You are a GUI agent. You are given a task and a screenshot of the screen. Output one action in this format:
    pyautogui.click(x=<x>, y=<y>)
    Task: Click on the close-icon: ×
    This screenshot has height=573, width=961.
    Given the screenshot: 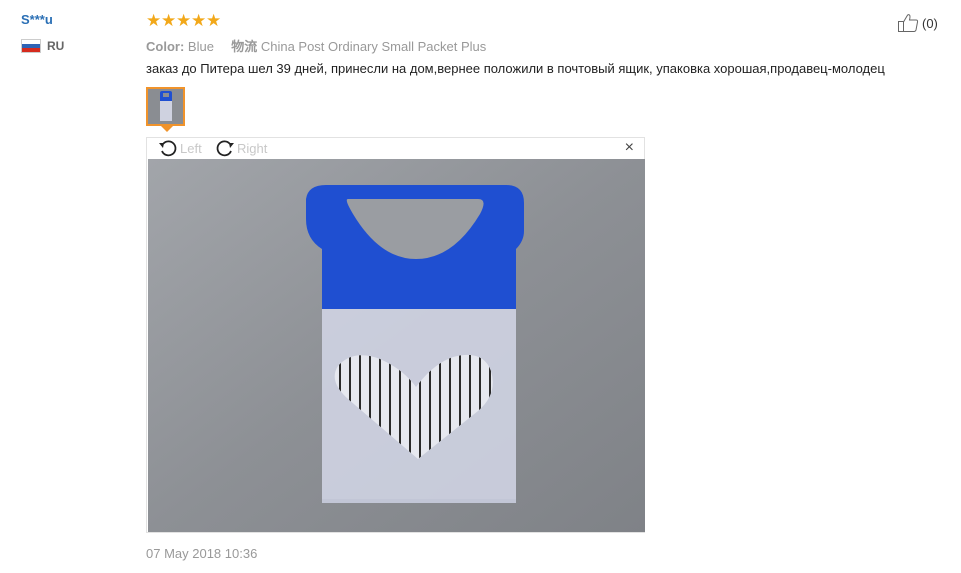 What is the action you would take?
    pyautogui.click(x=629, y=148)
    